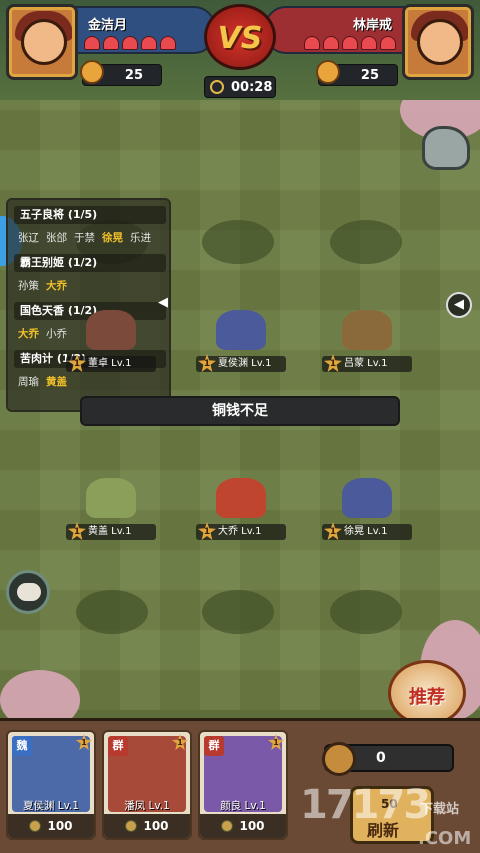  I want to click on round-timer: 00:28, so click(240, 87).